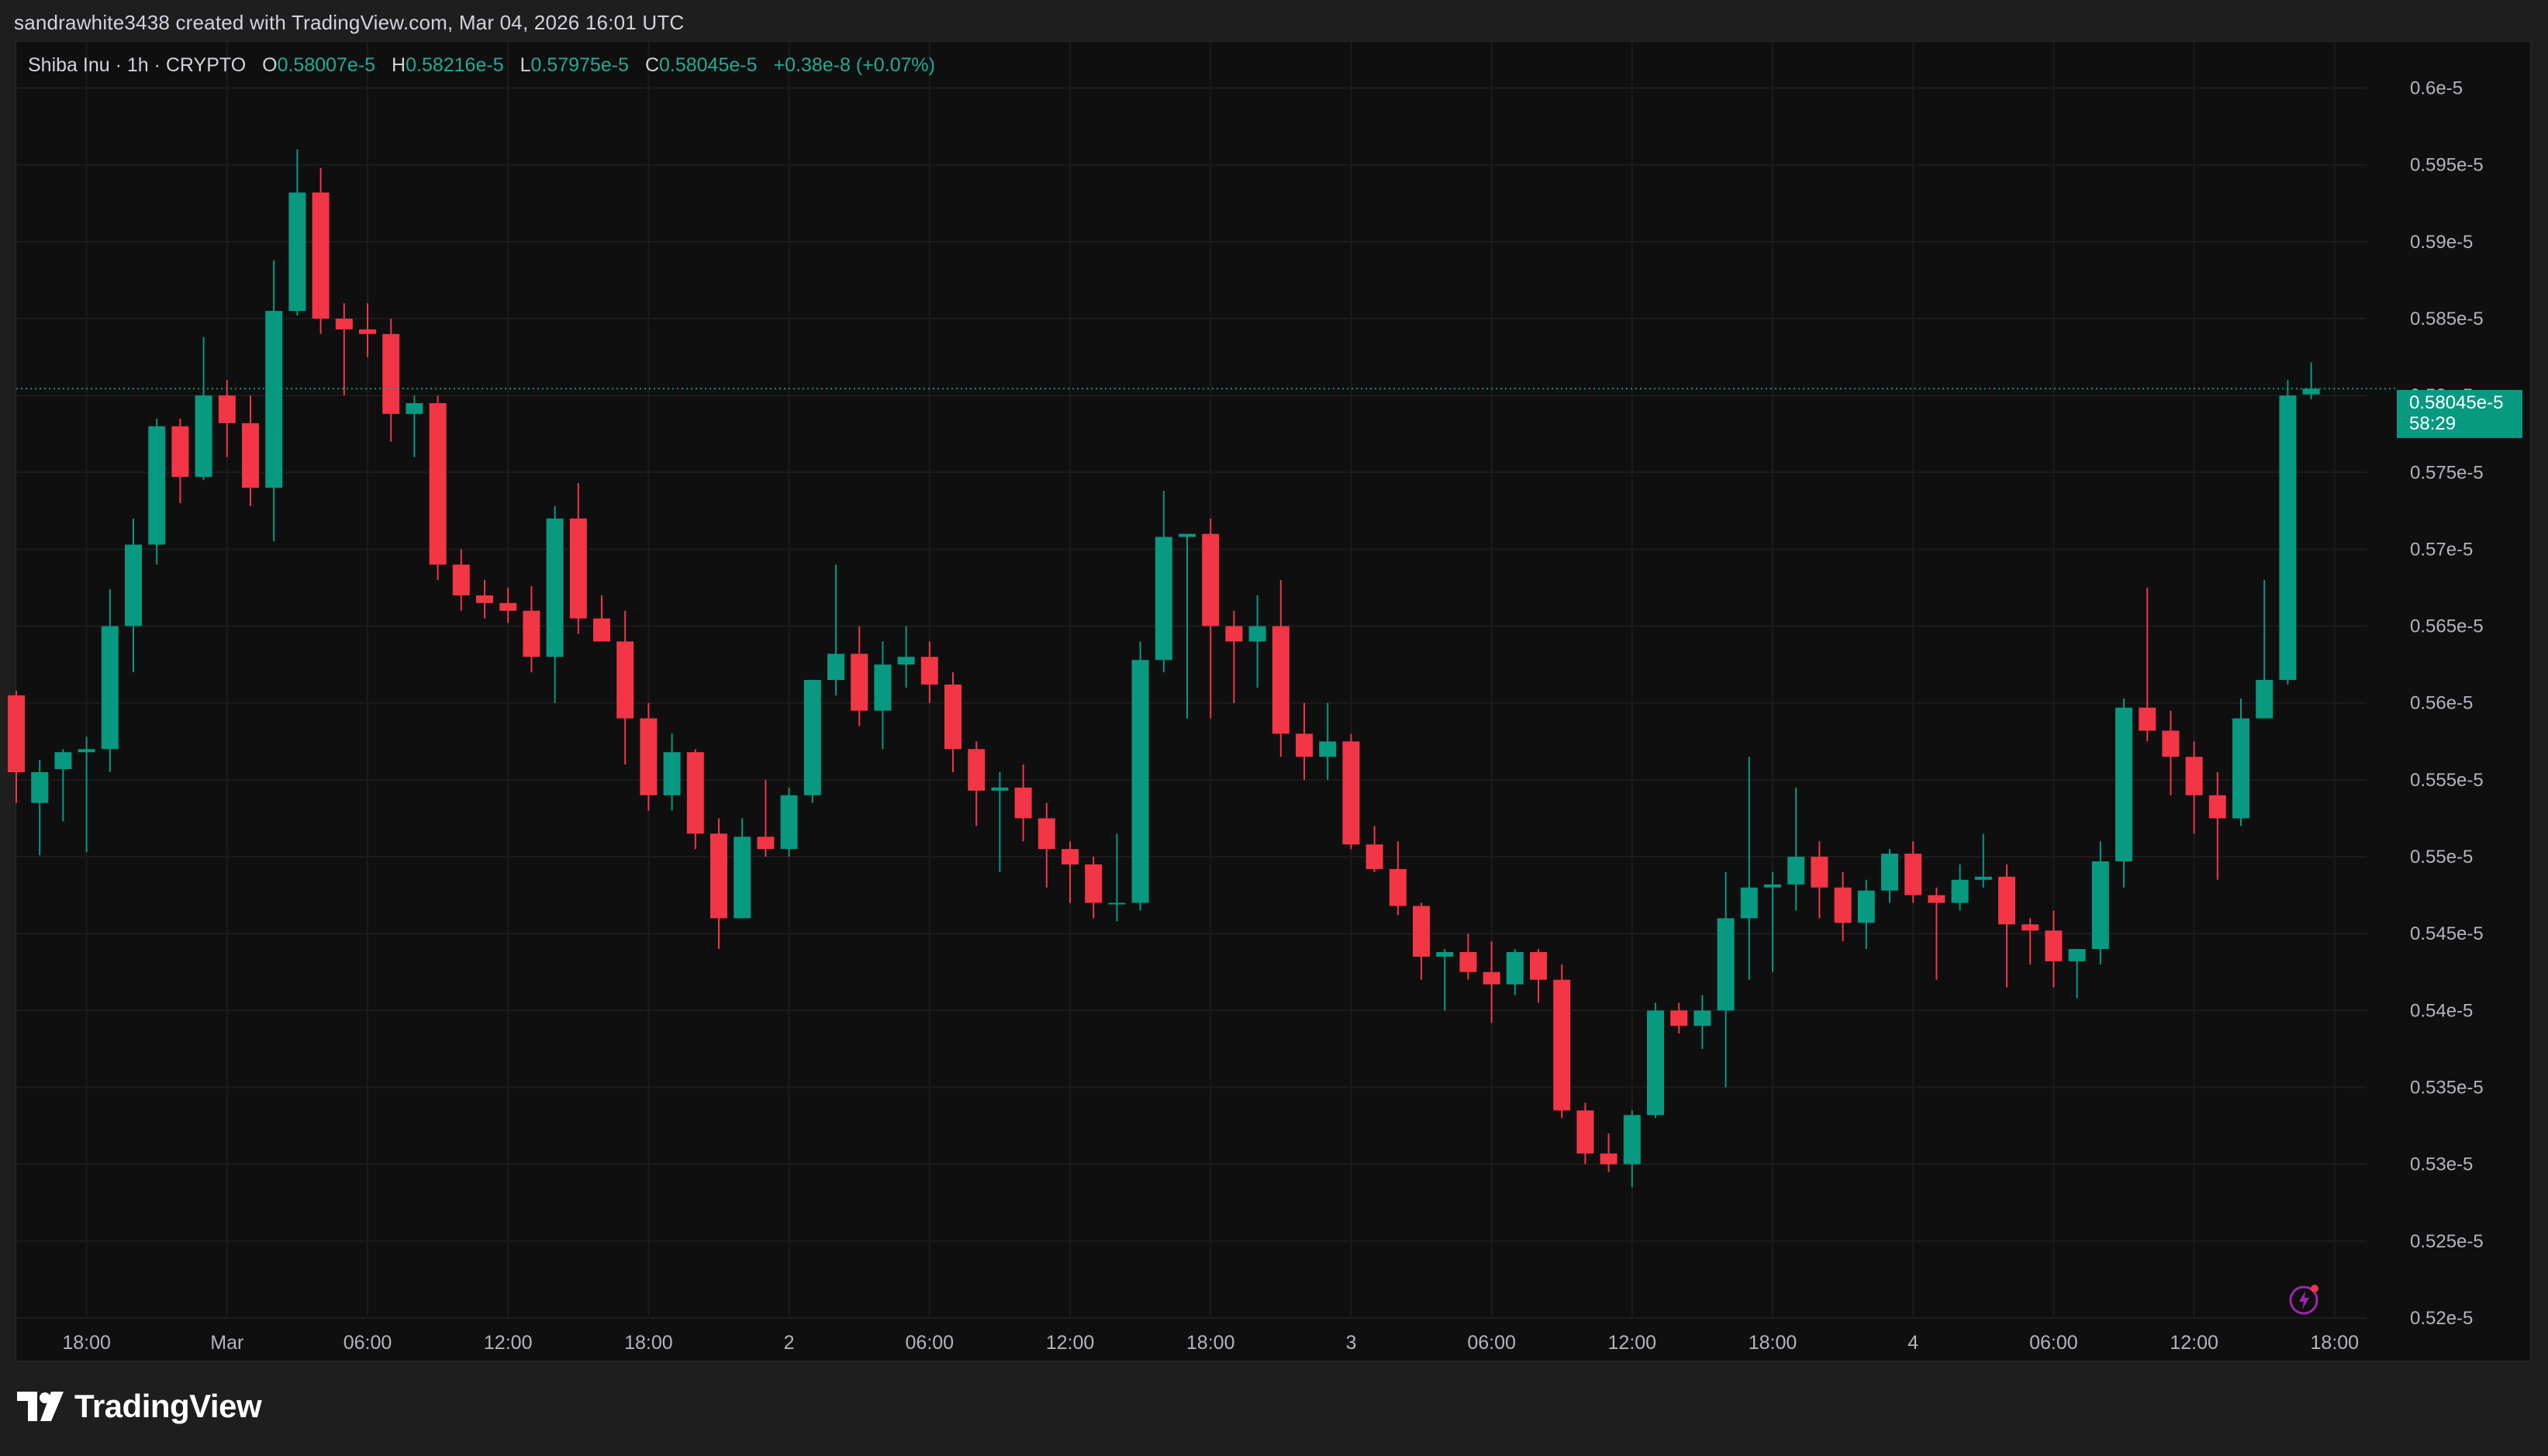 The image size is (2548, 1456). I want to click on last-price-value: 0.58045e-5, so click(2456, 403).